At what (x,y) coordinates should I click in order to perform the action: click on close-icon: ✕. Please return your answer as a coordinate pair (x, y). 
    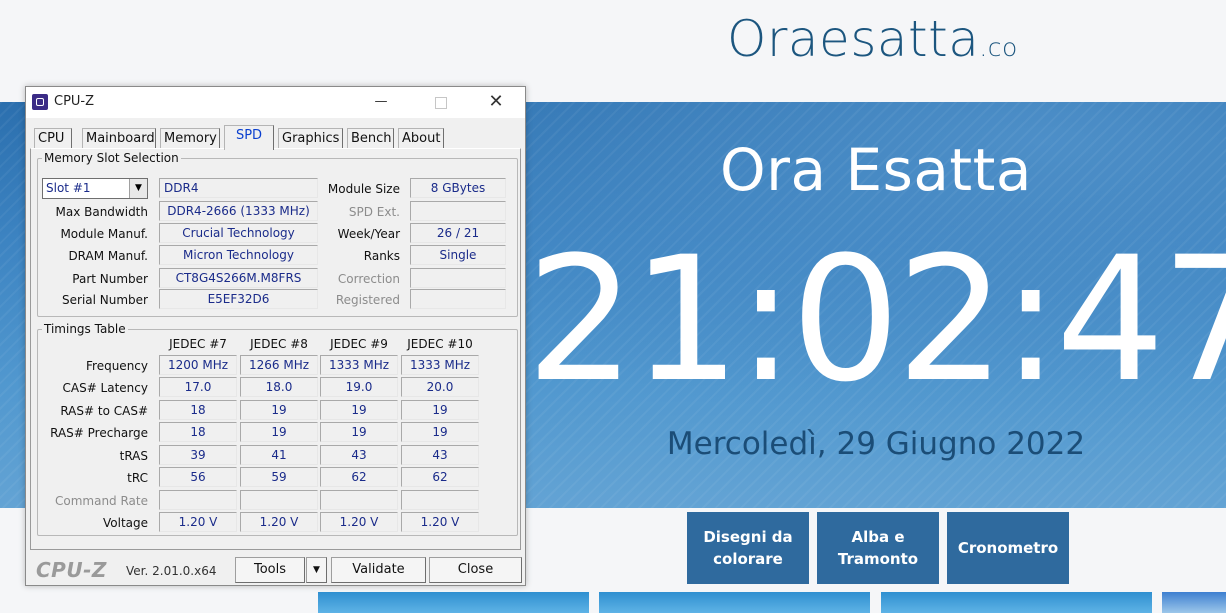
    Looking at the image, I should click on (496, 102).